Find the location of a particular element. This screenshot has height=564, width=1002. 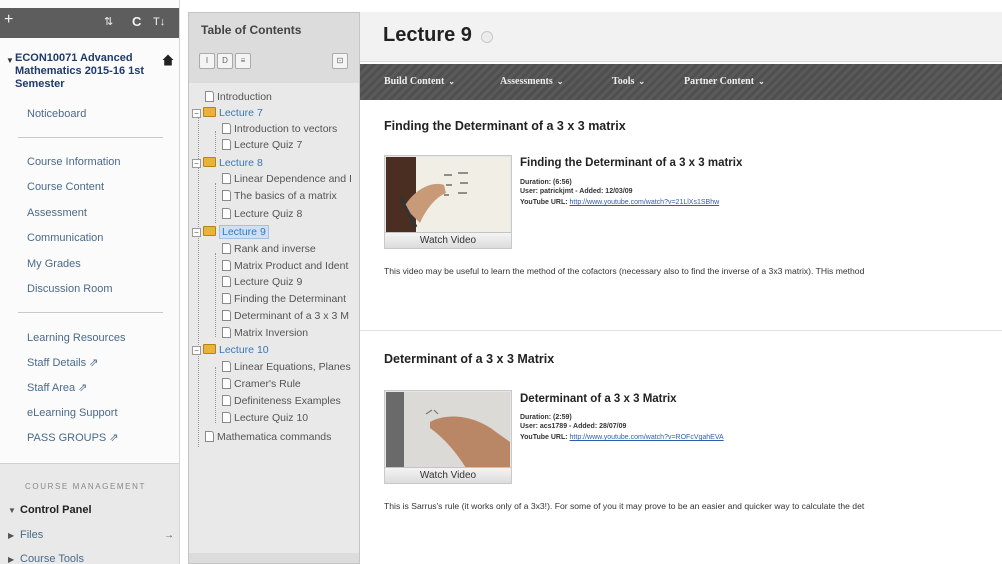

tools-menu: Tools ⌄ is located at coordinates (628, 81).